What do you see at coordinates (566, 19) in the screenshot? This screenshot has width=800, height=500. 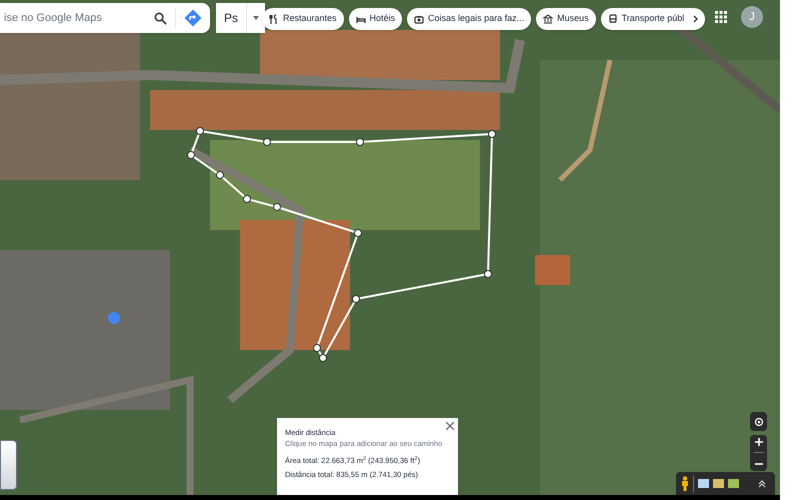 I see `category-chip: Museus` at bounding box center [566, 19].